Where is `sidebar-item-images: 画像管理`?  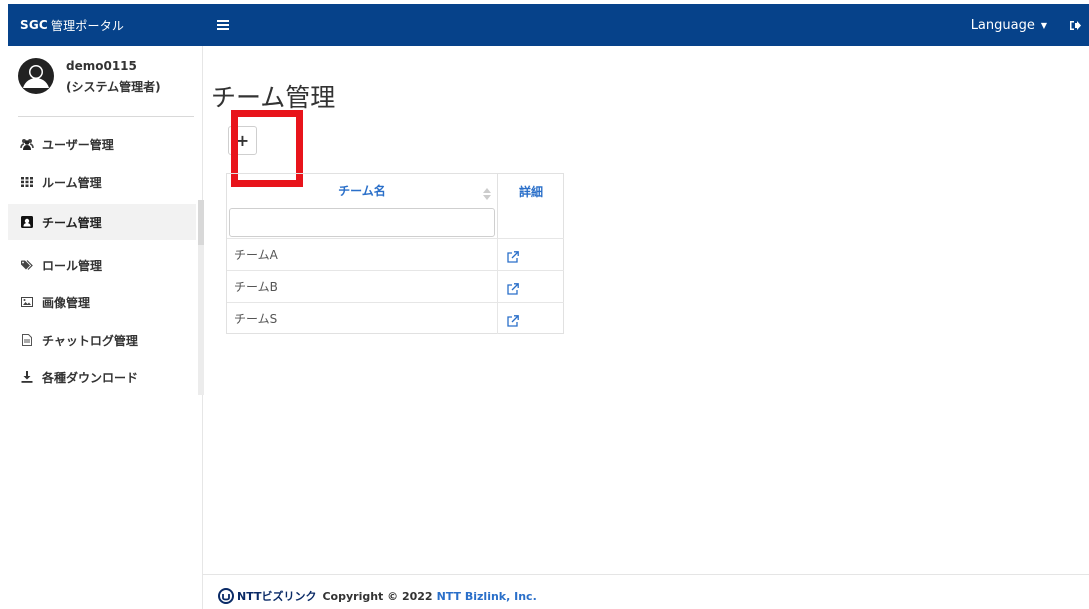
sidebar-item-images: 画像管理 is located at coordinates (102, 302).